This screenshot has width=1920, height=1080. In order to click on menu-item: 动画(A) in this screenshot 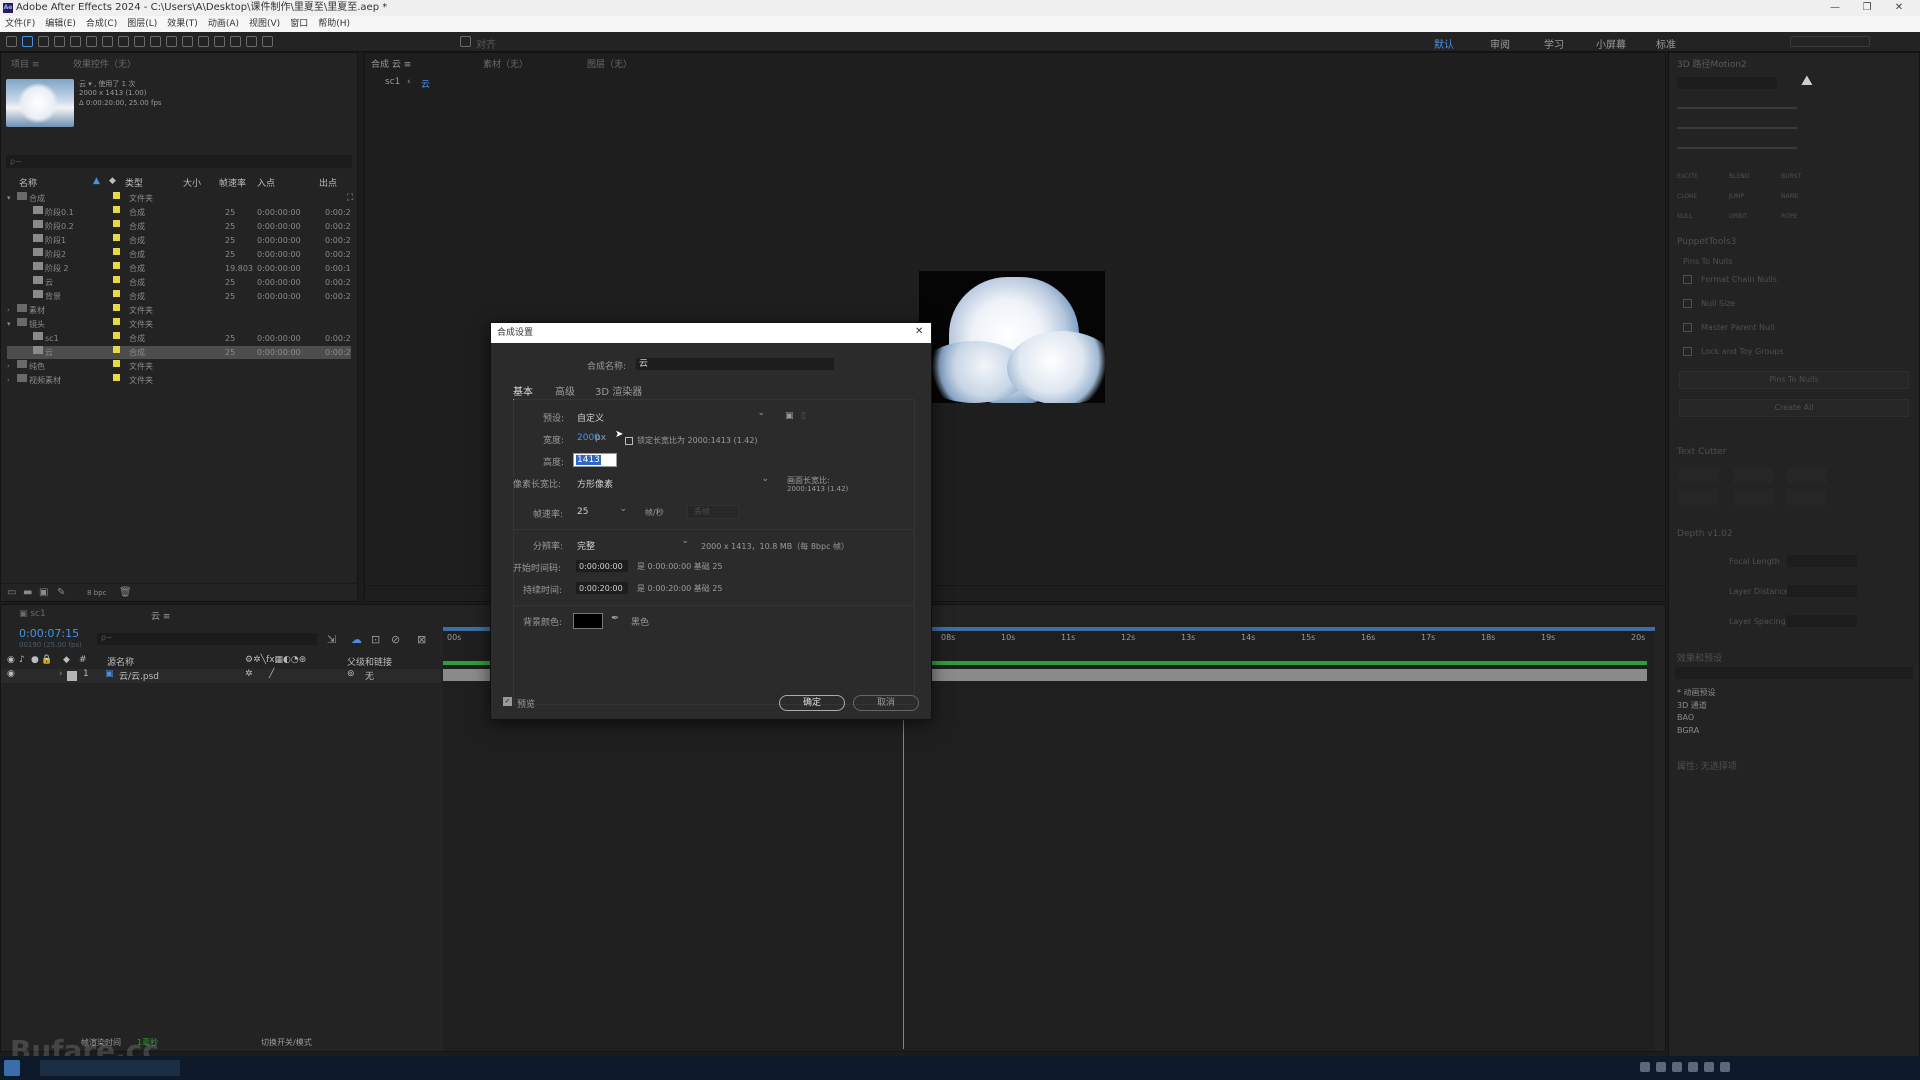, I will do `click(223, 24)`.